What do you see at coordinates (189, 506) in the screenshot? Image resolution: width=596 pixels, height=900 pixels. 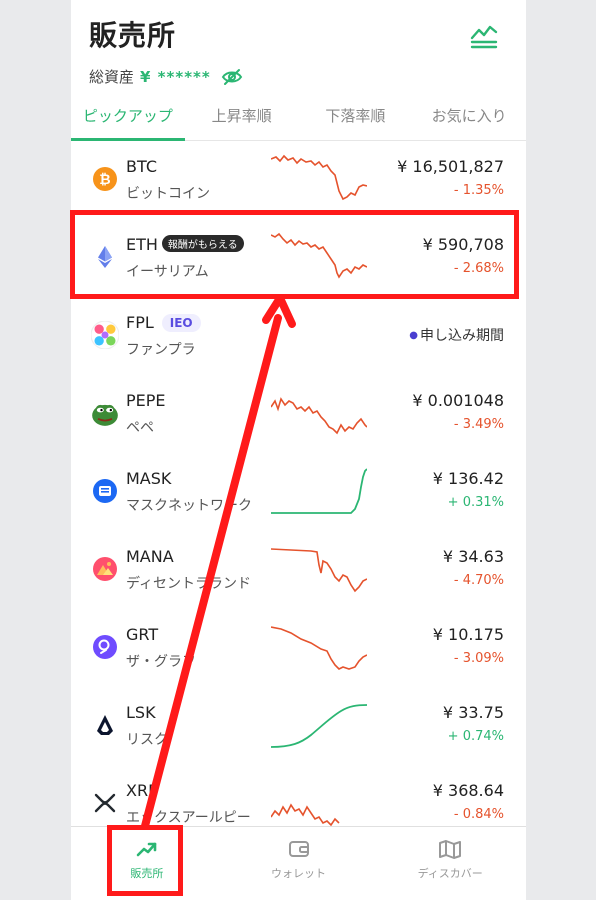 I see `coin-name: マスクネットワーク` at bounding box center [189, 506].